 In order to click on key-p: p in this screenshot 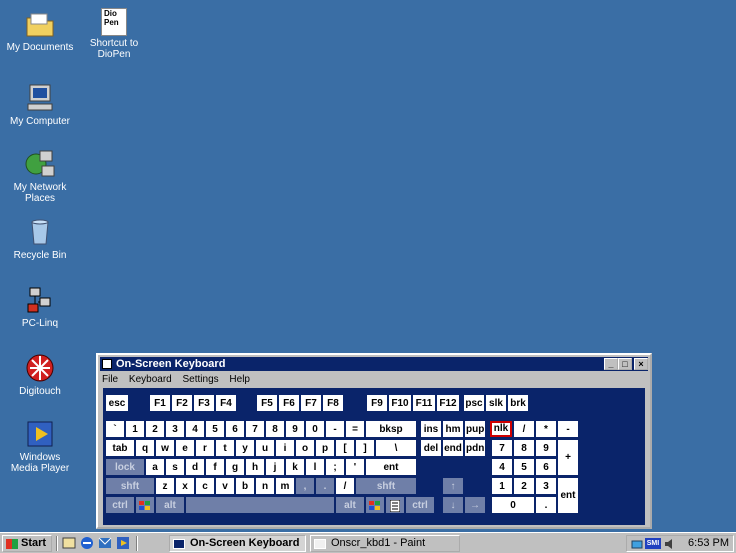, I will do `click(325, 448)`.